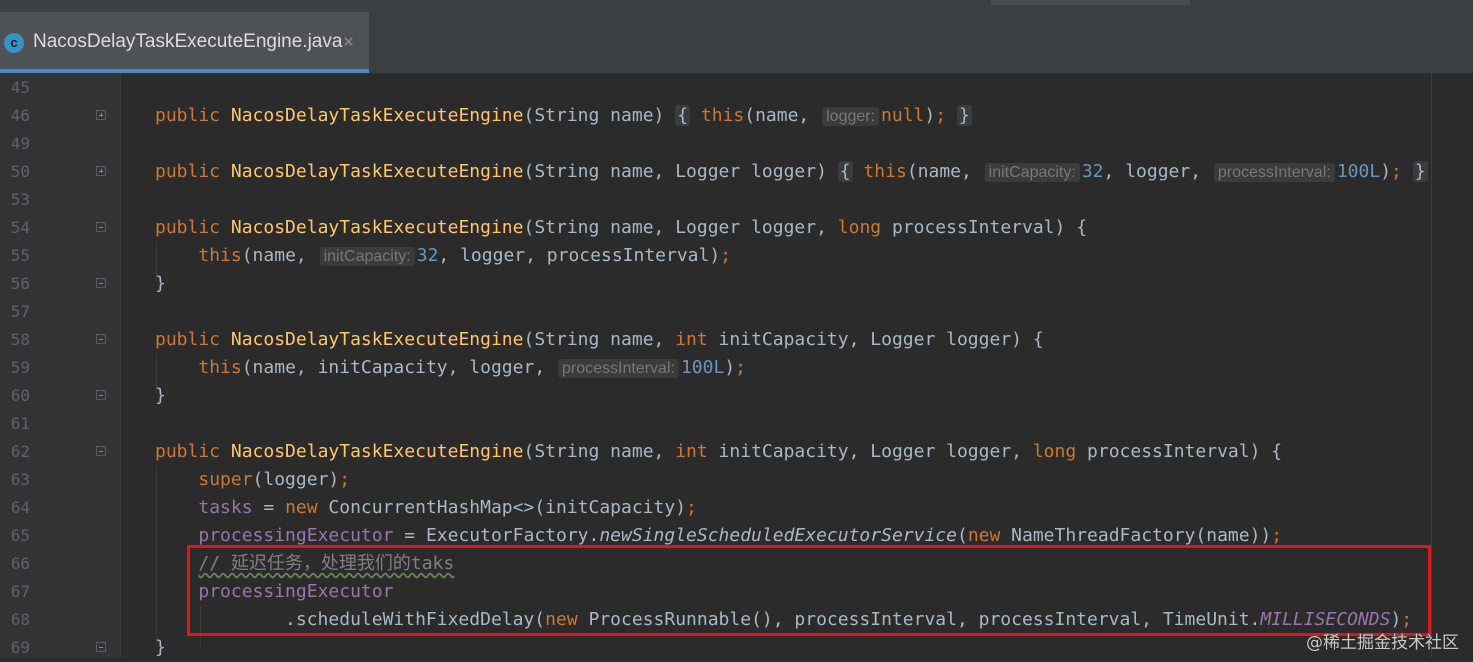 The image size is (1473, 662). What do you see at coordinates (736, 88) in the screenshot?
I see `code-line: 45` at bounding box center [736, 88].